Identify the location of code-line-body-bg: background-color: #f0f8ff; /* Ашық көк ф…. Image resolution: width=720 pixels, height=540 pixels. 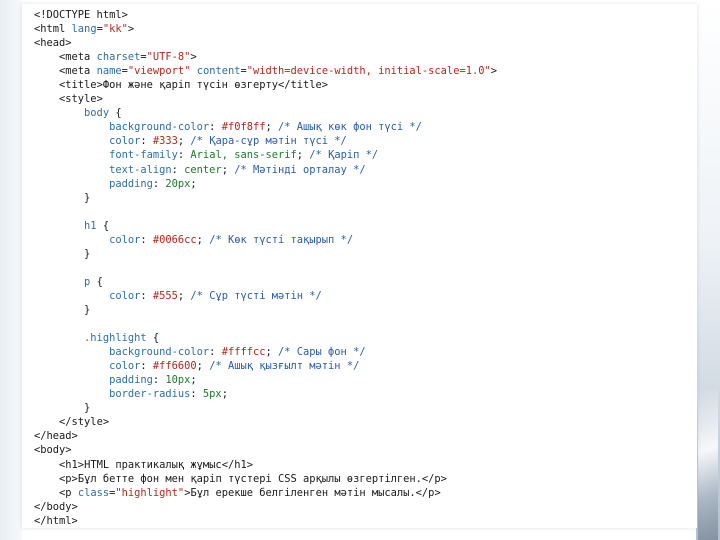
(265, 127).